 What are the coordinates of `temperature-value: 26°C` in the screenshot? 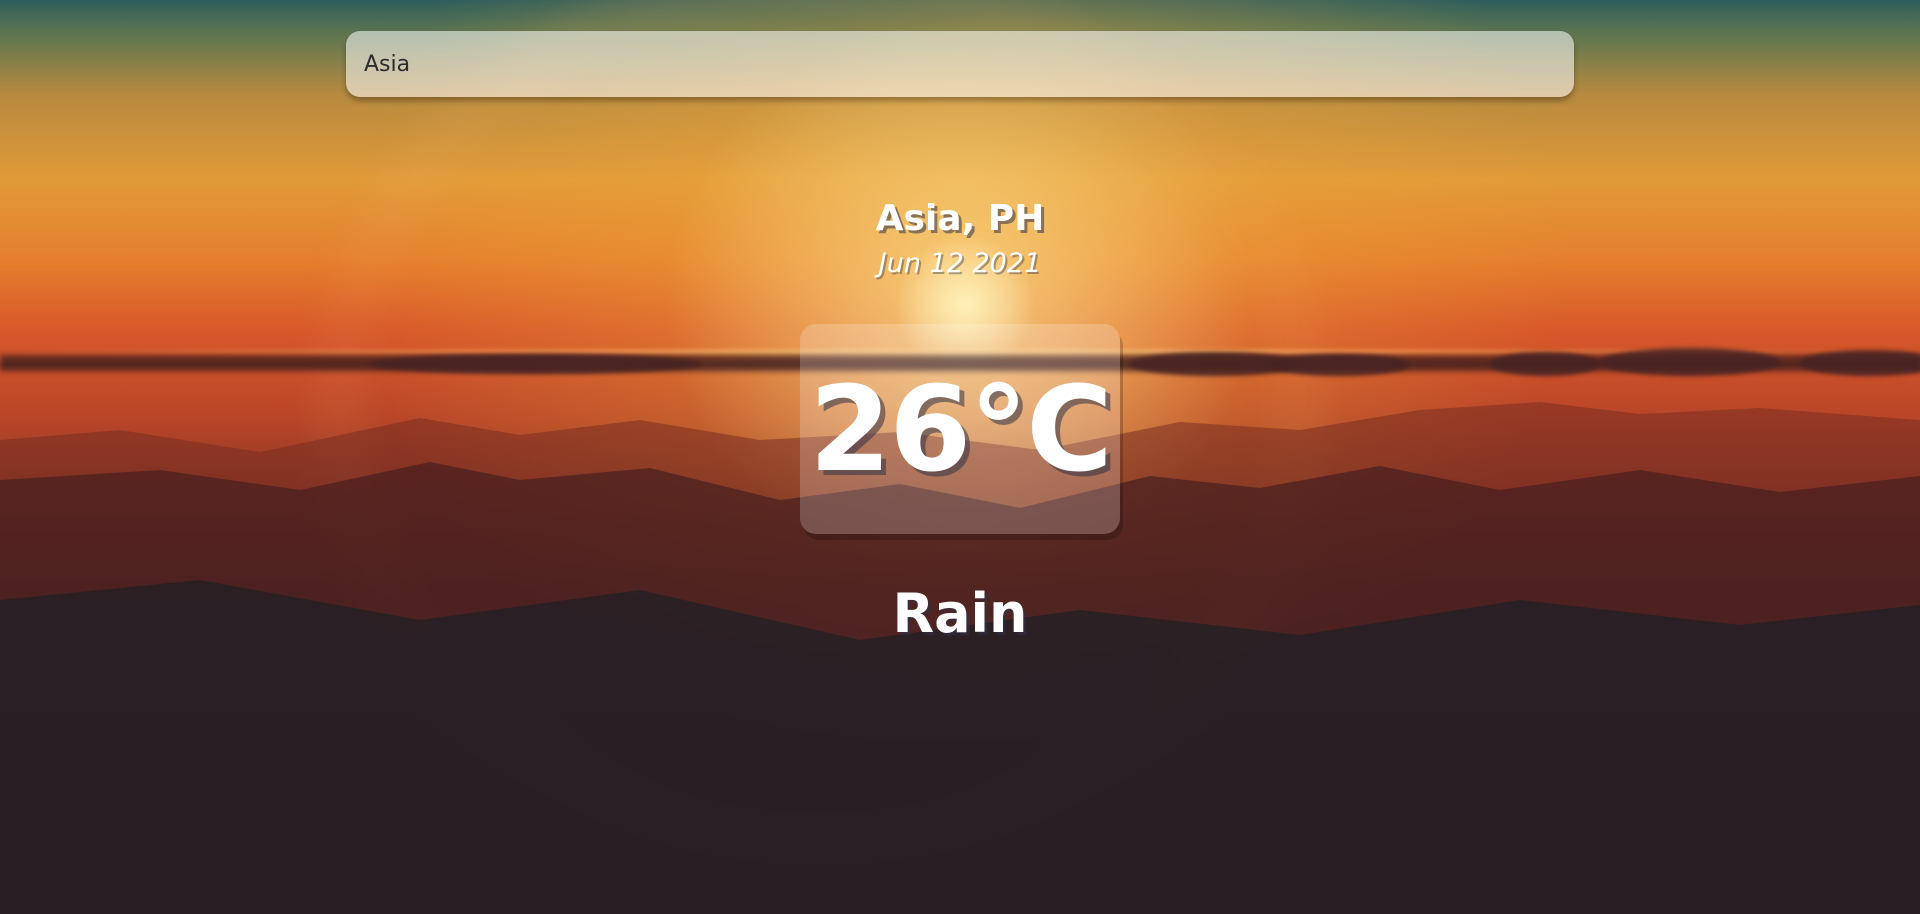 It's located at (961, 429).